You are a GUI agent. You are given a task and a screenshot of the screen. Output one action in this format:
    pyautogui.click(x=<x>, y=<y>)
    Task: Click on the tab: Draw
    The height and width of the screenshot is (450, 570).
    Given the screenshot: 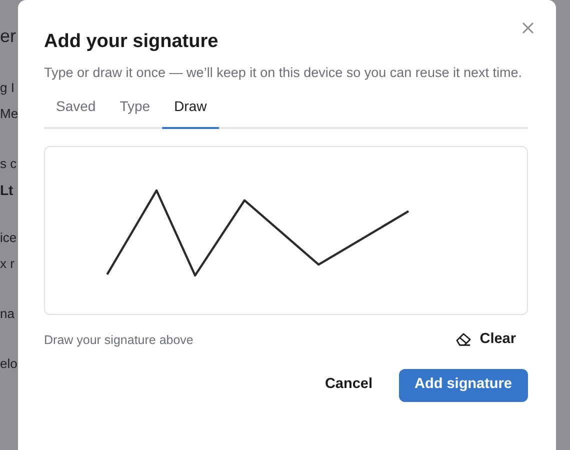 What is the action you would take?
    pyautogui.click(x=190, y=112)
    